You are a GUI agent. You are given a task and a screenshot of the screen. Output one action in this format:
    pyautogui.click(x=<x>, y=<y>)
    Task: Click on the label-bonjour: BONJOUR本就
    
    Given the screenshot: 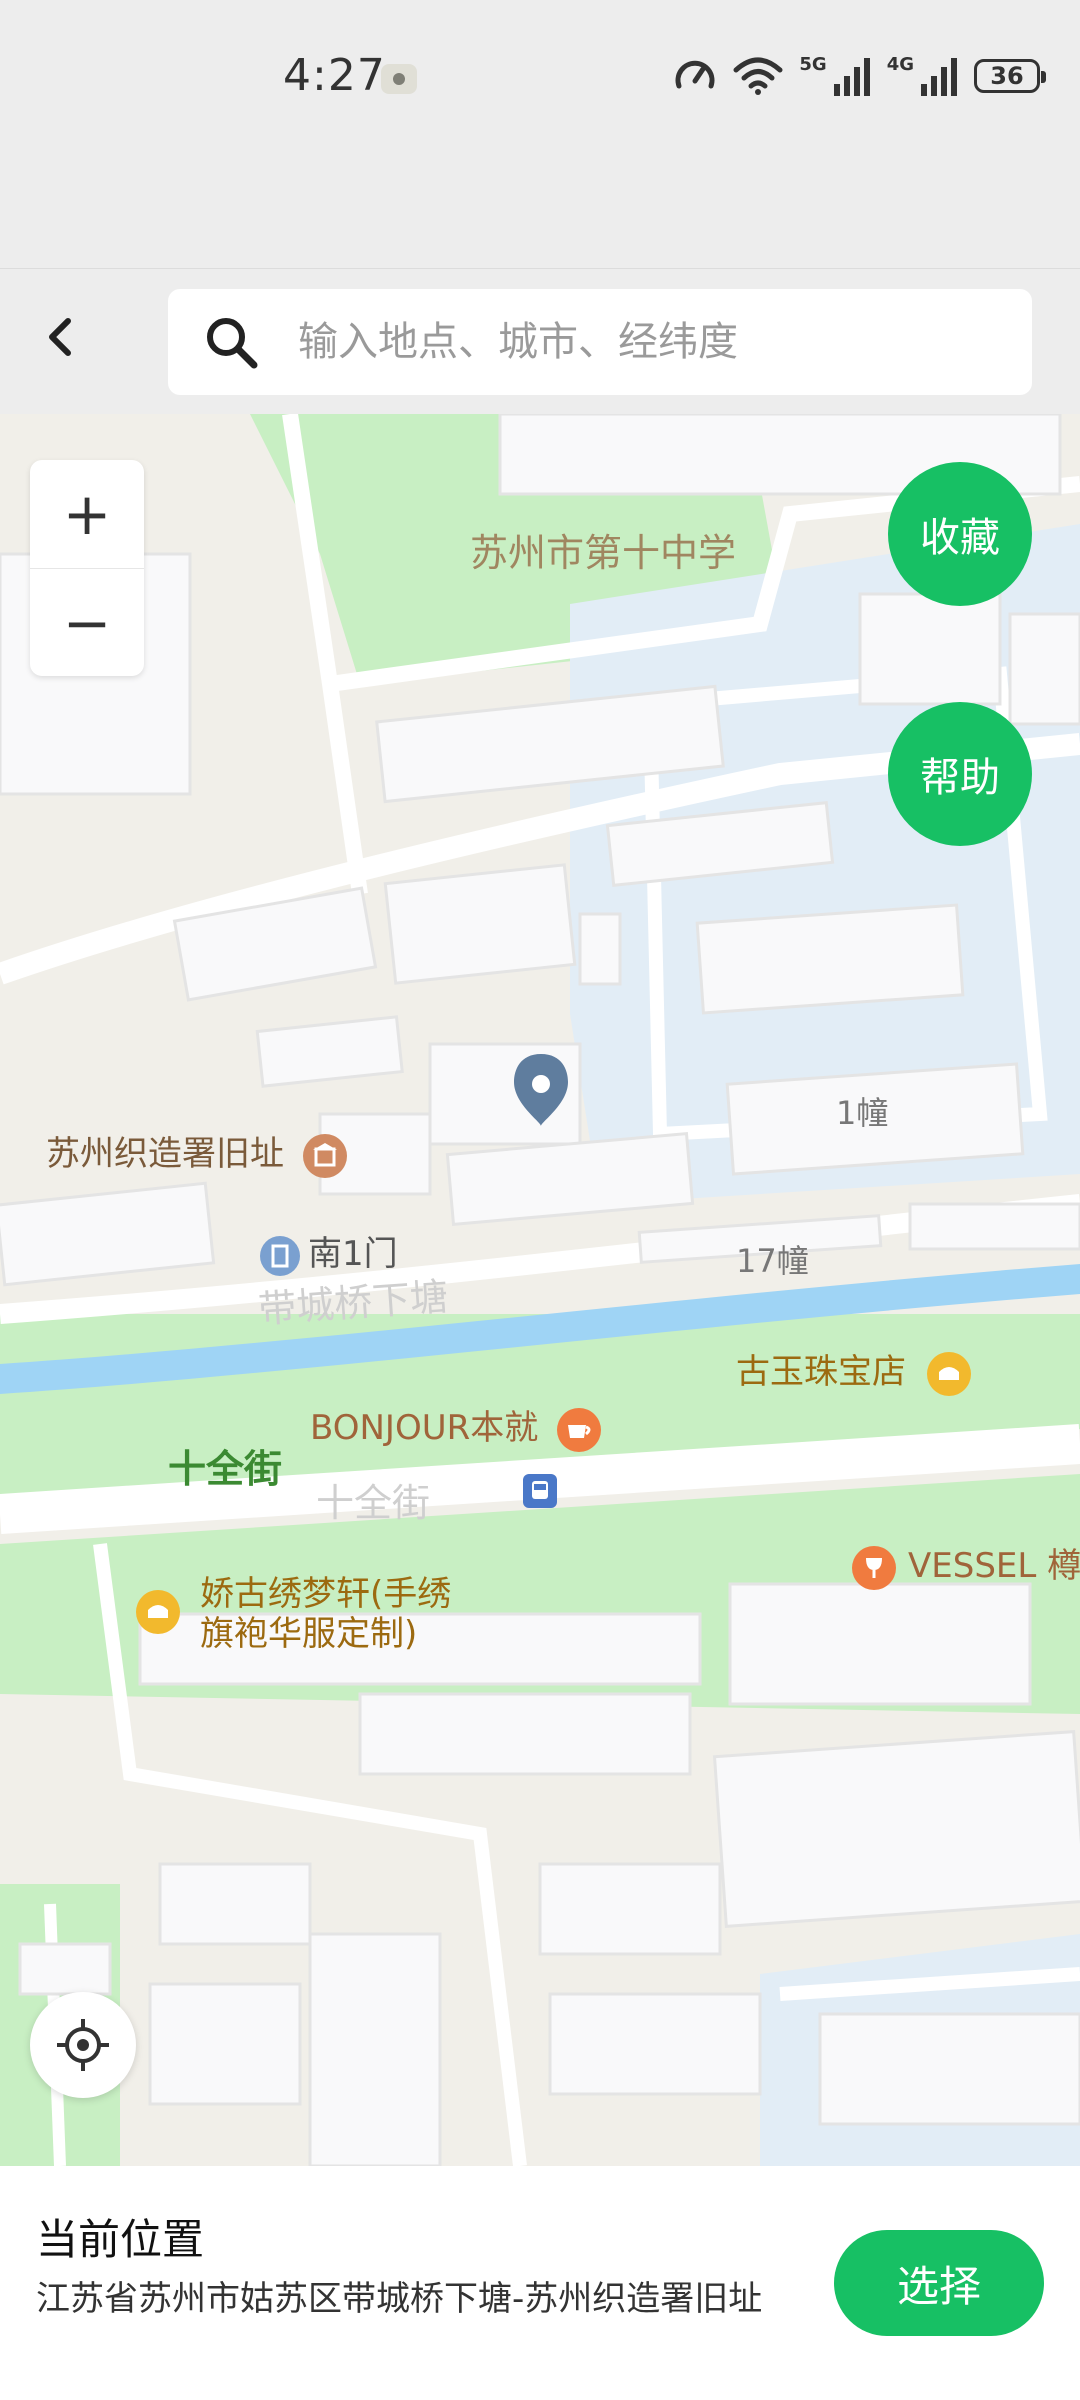 What is the action you would take?
    pyautogui.click(x=456, y=1426)
    